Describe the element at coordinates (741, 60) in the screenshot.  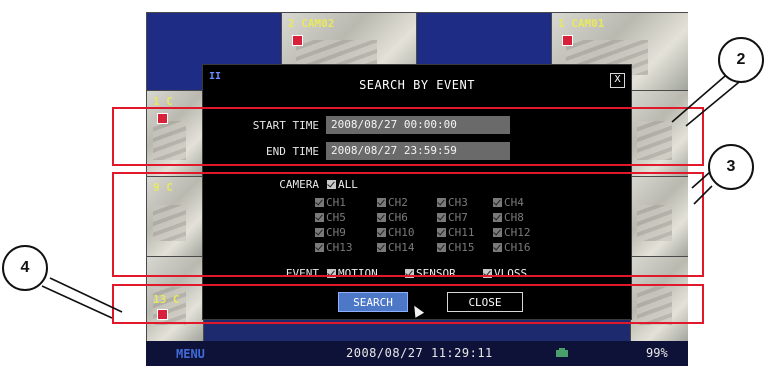
I see `callout-2: 2` at that location.